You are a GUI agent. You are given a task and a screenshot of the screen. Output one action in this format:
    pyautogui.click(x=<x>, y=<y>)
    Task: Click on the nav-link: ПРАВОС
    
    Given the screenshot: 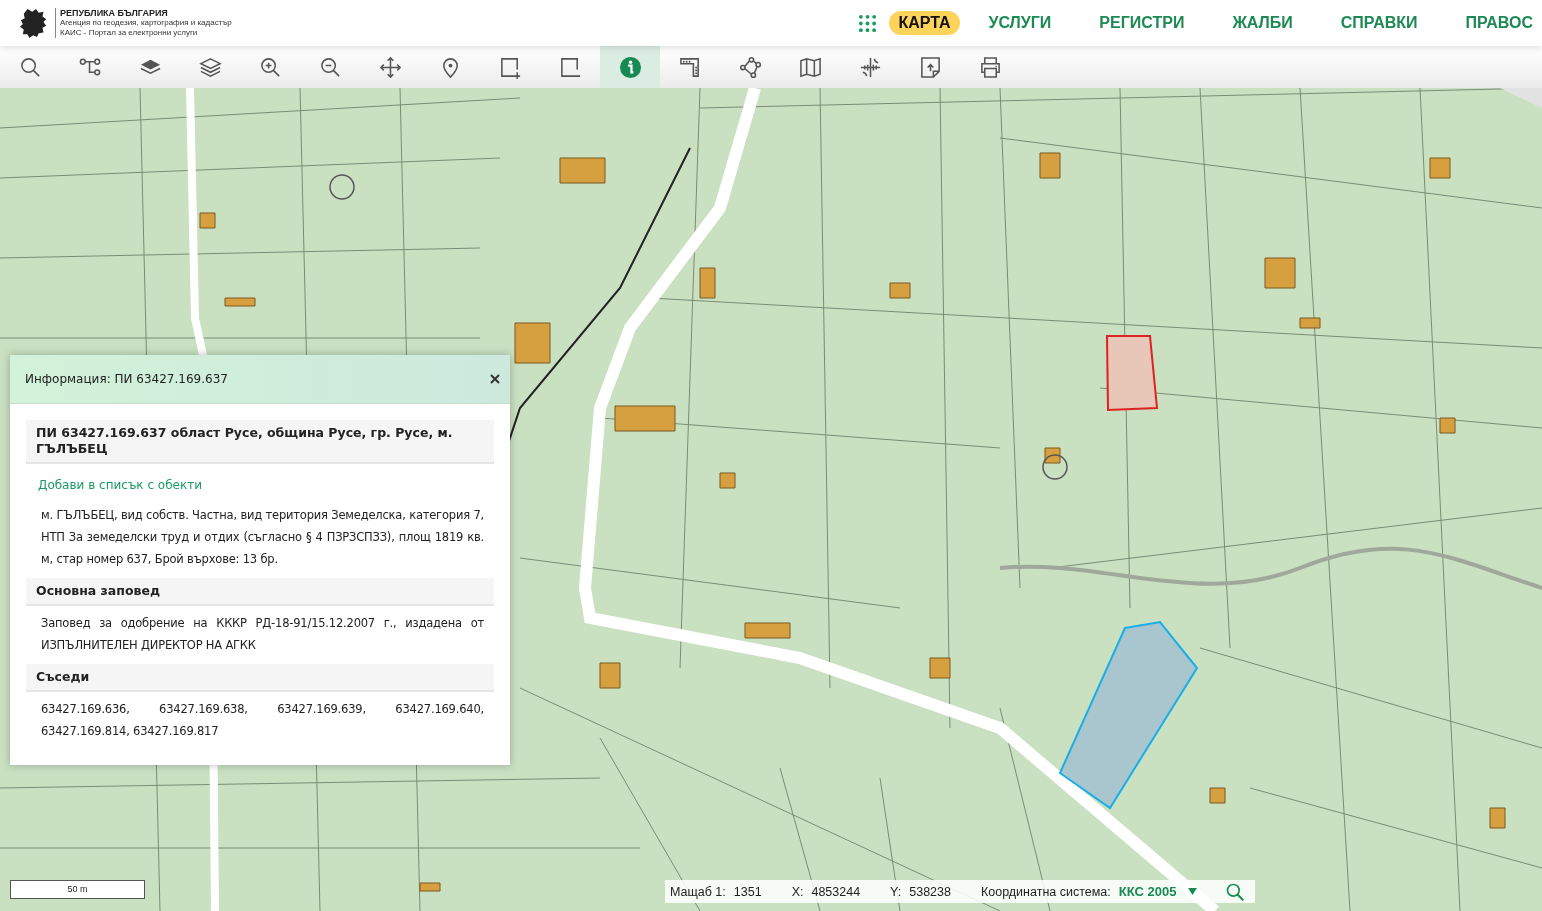 What is the action you would take?
    pyautogui.click(x=1499, y=23)
    